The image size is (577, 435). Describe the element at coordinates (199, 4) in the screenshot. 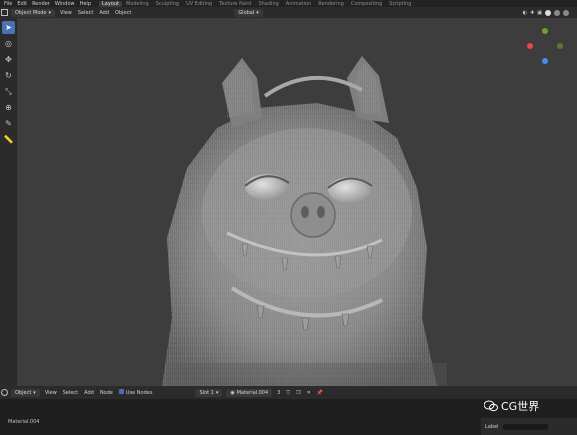

I see `tab-uv-editing: UV Editing` at that location.